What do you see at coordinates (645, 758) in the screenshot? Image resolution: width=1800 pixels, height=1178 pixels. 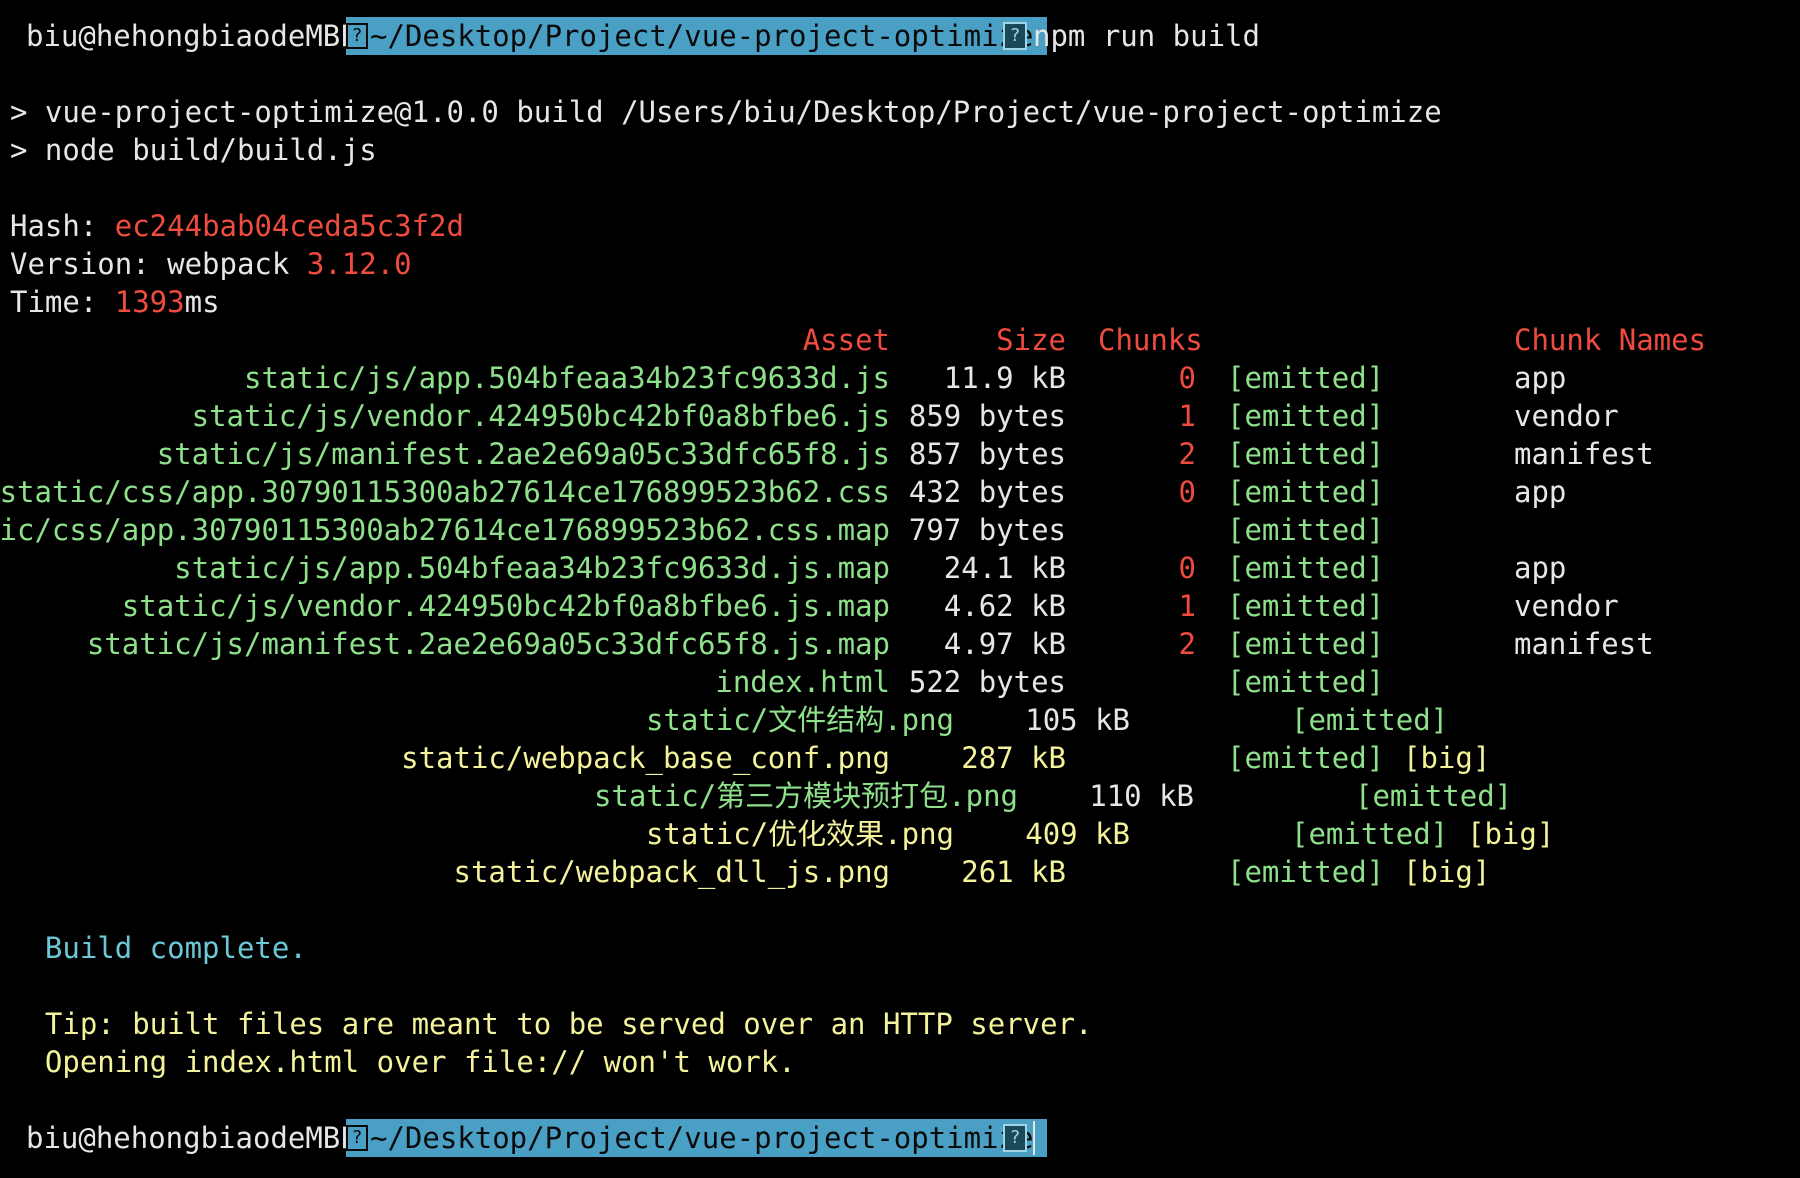 I see `asset-name: static/webpack_base_conf.png` at bounding box center [645, 758].